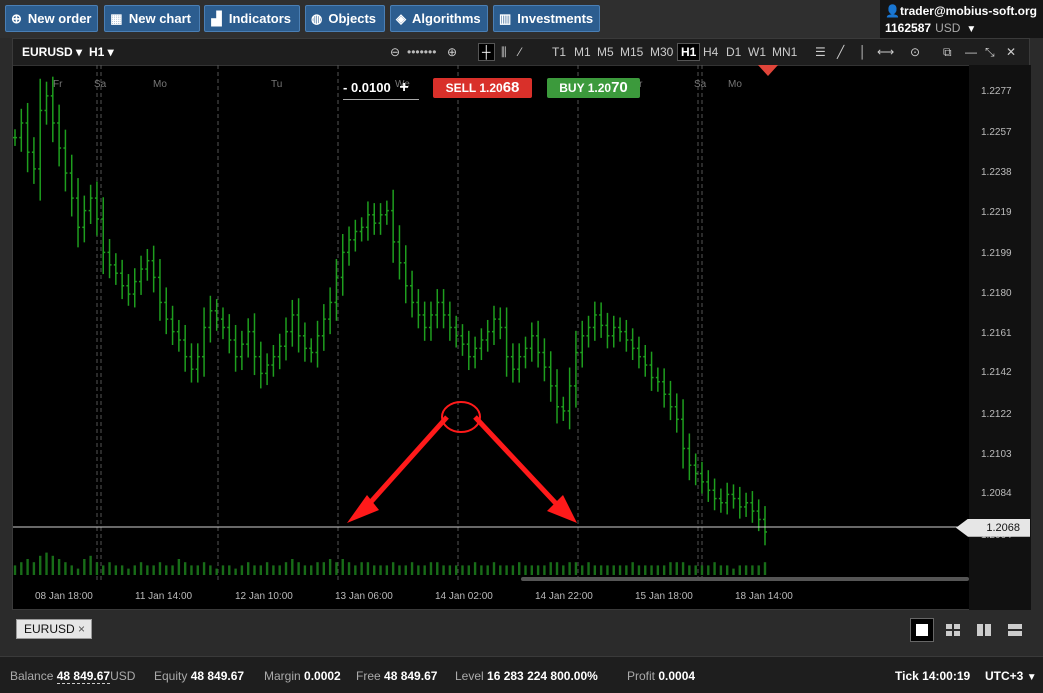  What do you see at coordinates (1011, 52) in the screenshot?
I see `close-icon: ✕` at bounding box center [1011, 52].